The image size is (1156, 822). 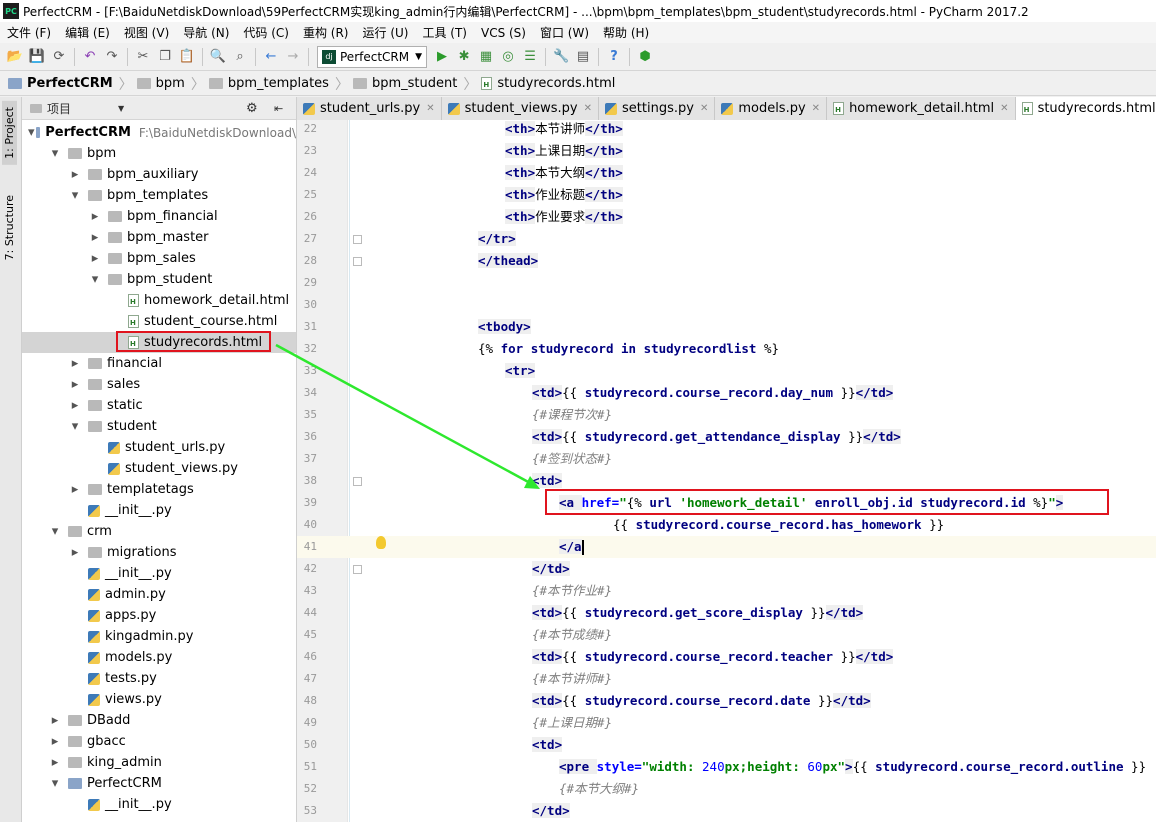 What do you see at coordinates (486, 57) in the screenshot?
I see `coverage-icon: ▦` at bounding box center [486, 57].